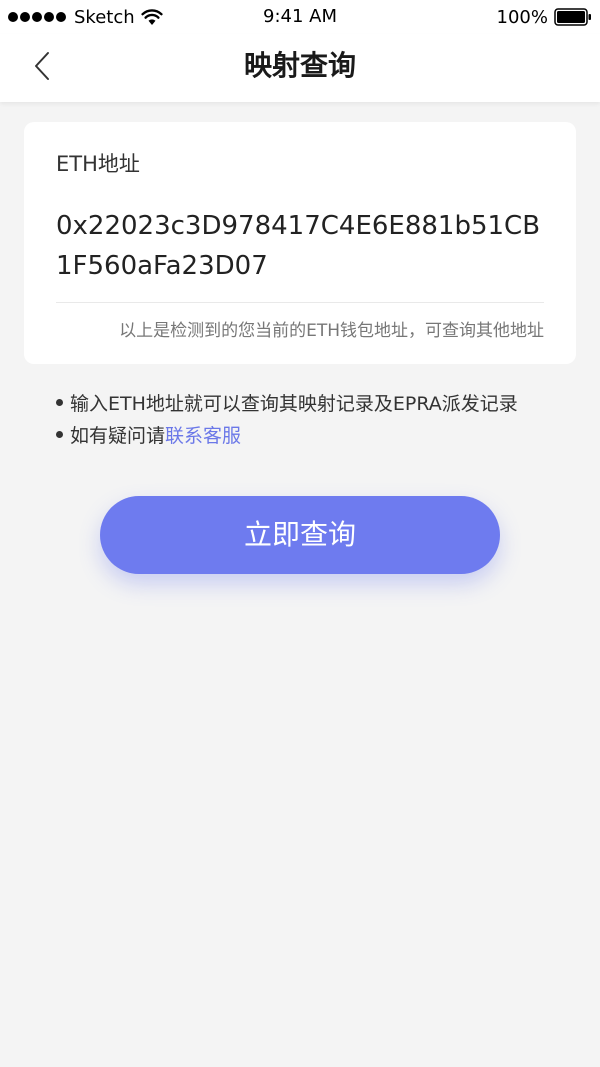 This screenshot has width=600, height=1067. Describe the element at coordinates (316, 434) in the screenshot. I see `note-item: 如有疑问请 联系客服` at that location.